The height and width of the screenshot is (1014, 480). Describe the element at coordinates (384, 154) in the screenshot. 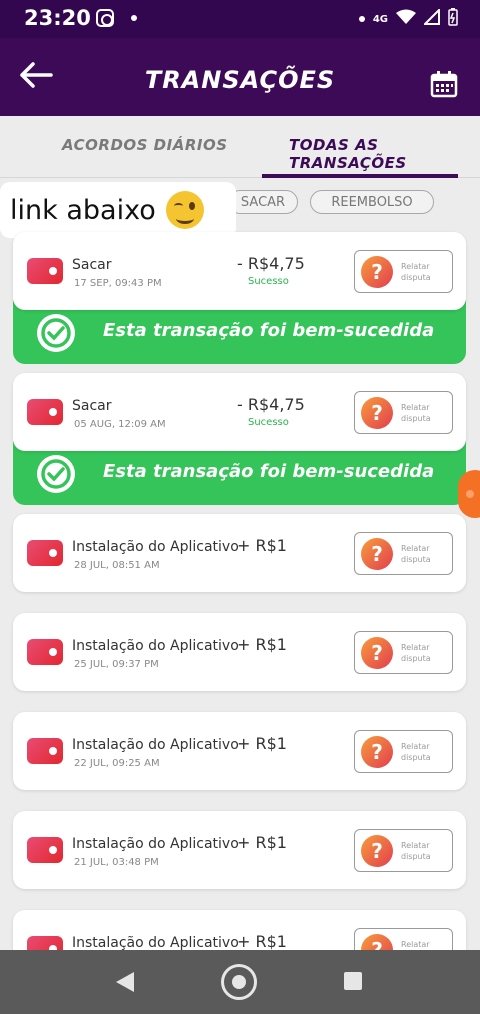

I see `tab-all-transactions: TODAS AS TRANSAÇÕES` at that location.